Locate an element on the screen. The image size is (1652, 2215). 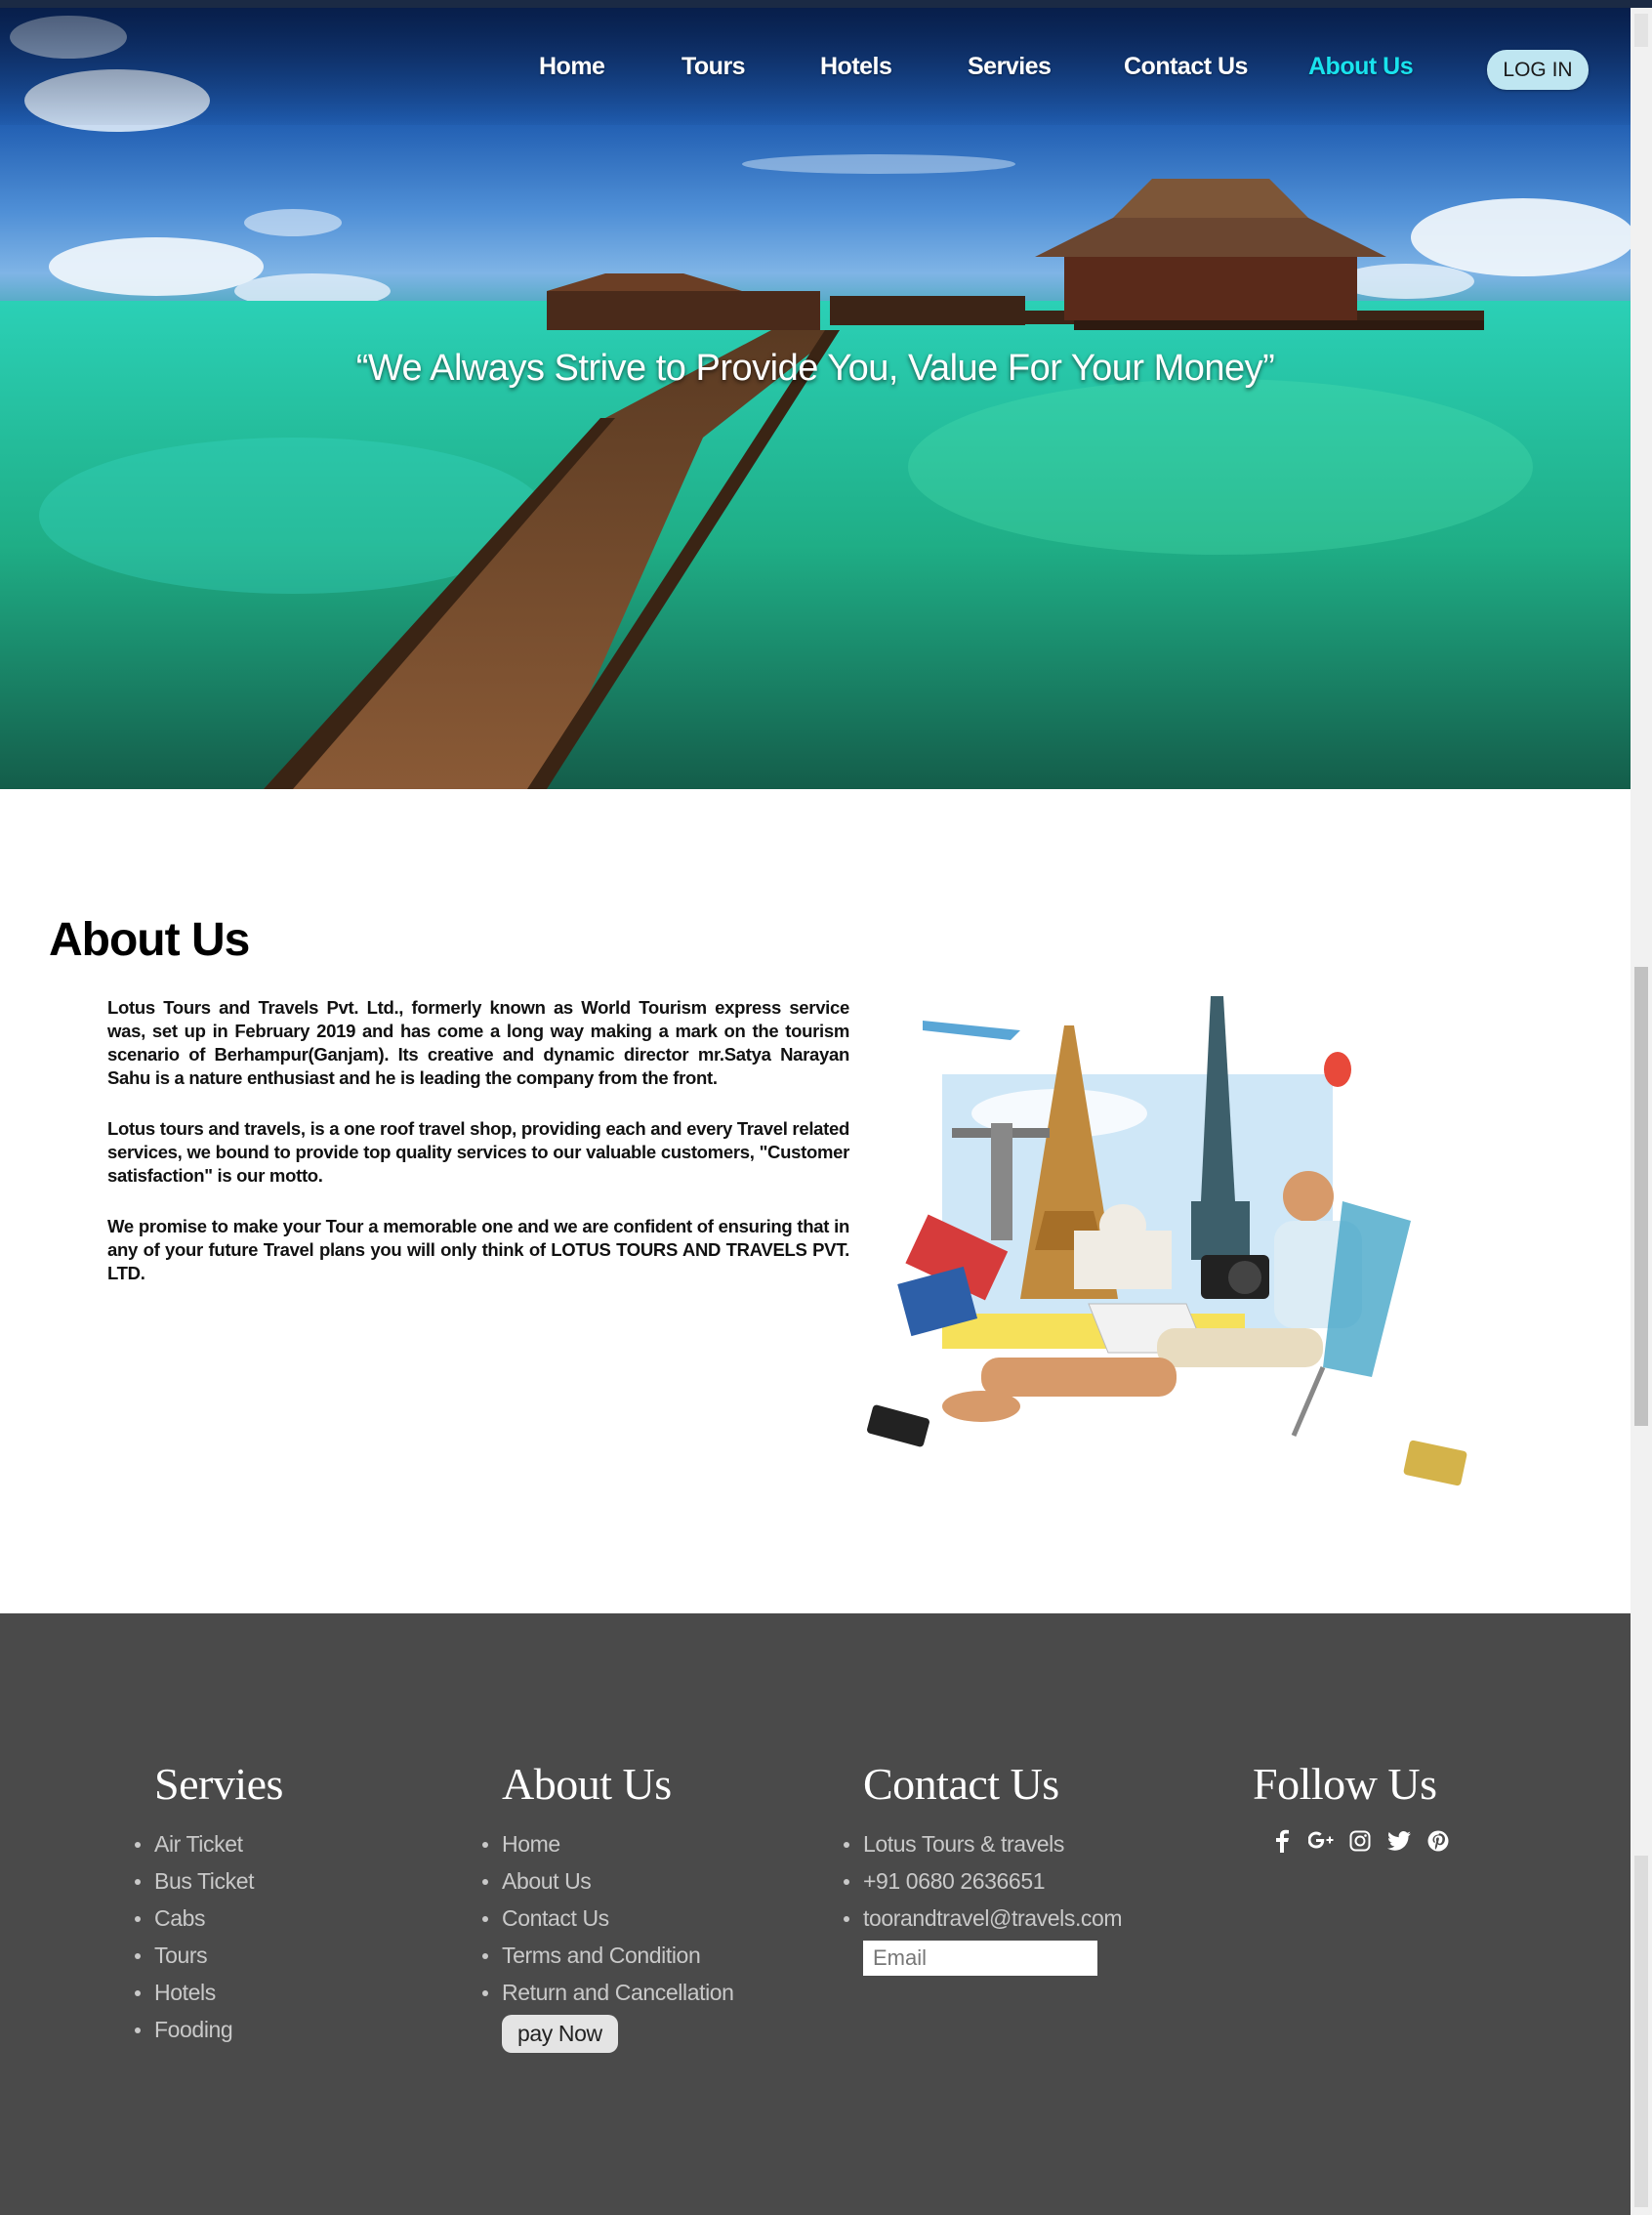
login-button: LOG IN is located at coordinates (1538, 70).